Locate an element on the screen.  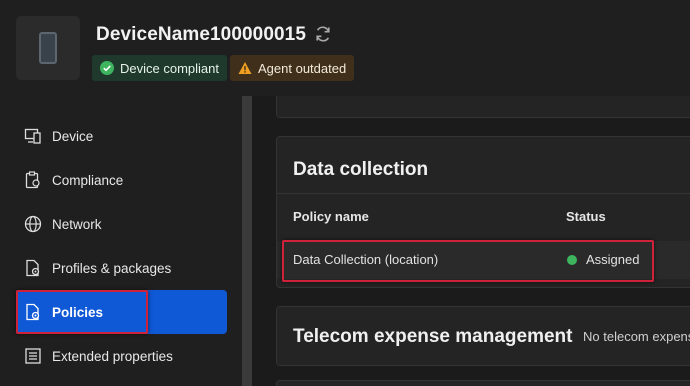
policies-highlight-box is located at coordinates (82, 312).